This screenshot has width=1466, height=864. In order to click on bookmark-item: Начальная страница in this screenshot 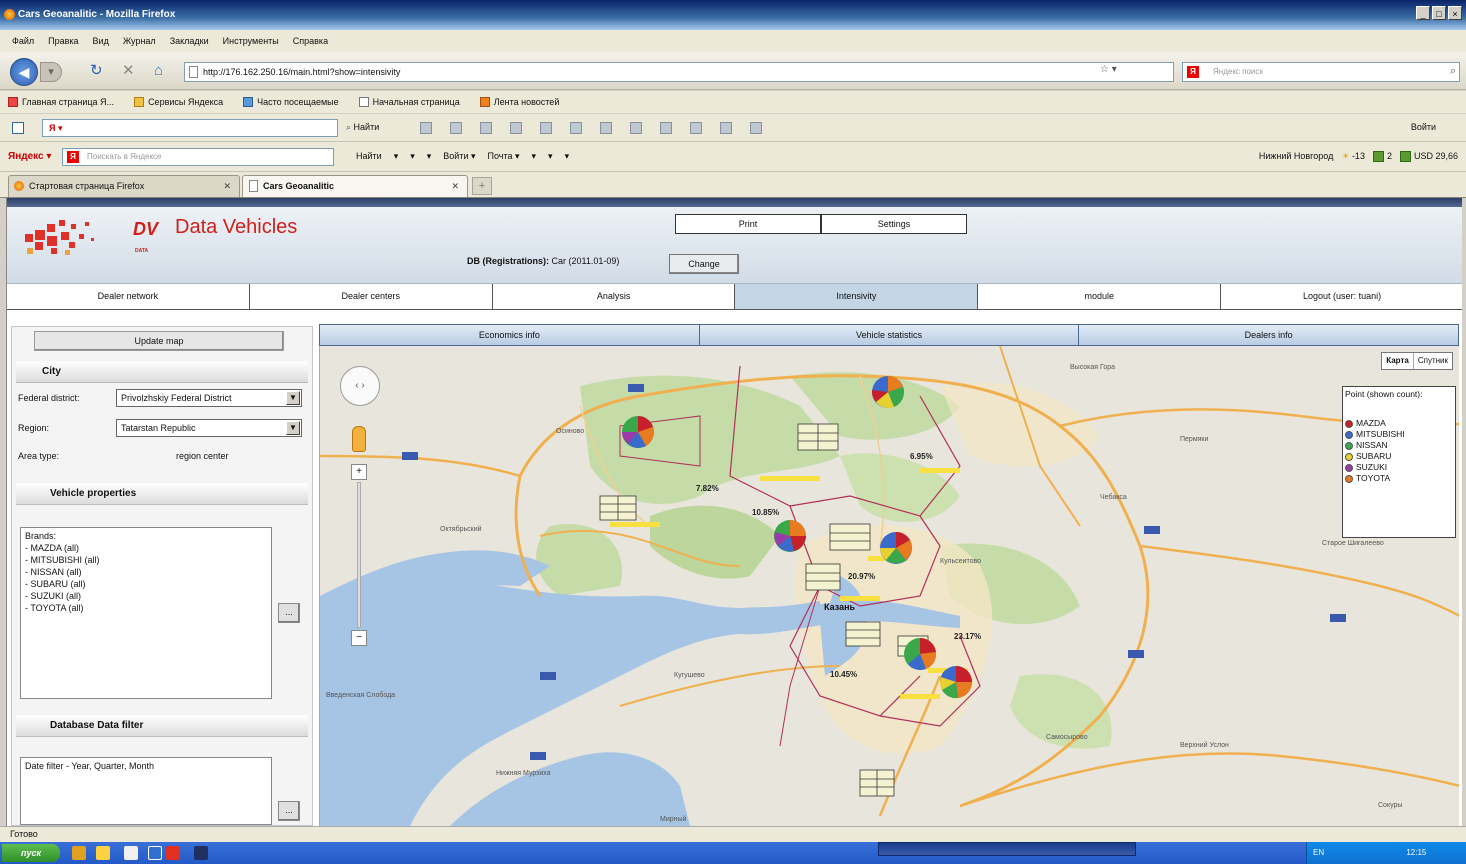, I will do `click(409, 102)`.